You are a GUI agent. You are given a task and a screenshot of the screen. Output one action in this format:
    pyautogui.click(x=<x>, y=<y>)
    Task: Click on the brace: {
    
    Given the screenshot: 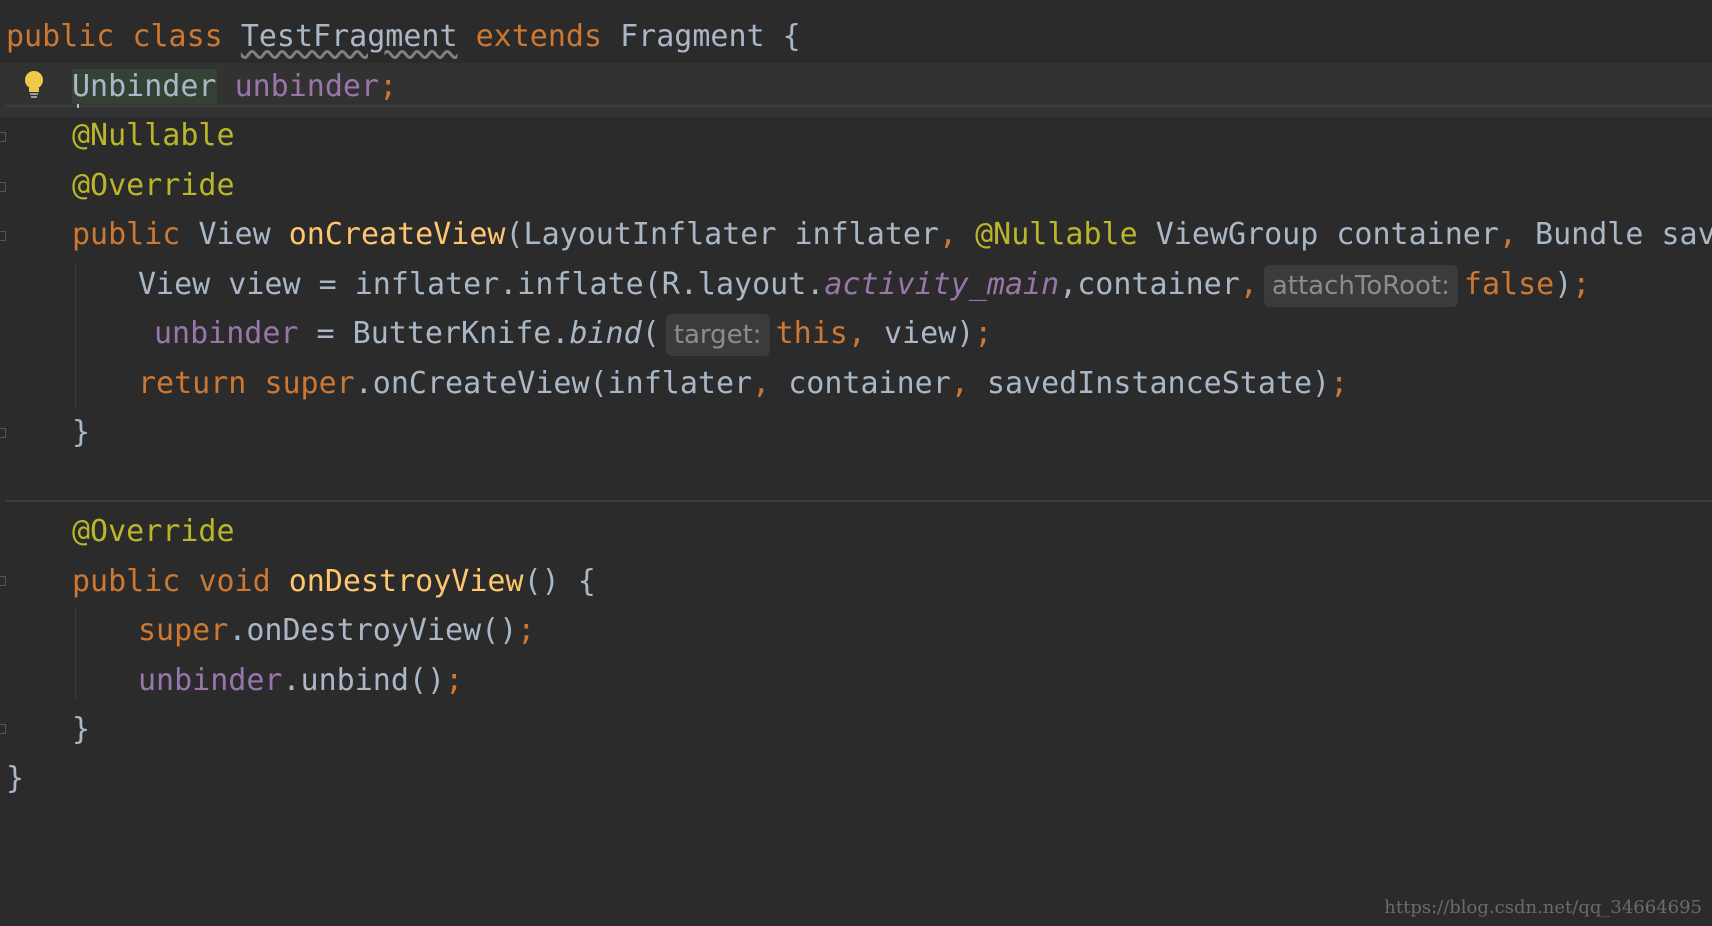 What is the action you would take?
    pyautogui.click(x=782, y=36)
    